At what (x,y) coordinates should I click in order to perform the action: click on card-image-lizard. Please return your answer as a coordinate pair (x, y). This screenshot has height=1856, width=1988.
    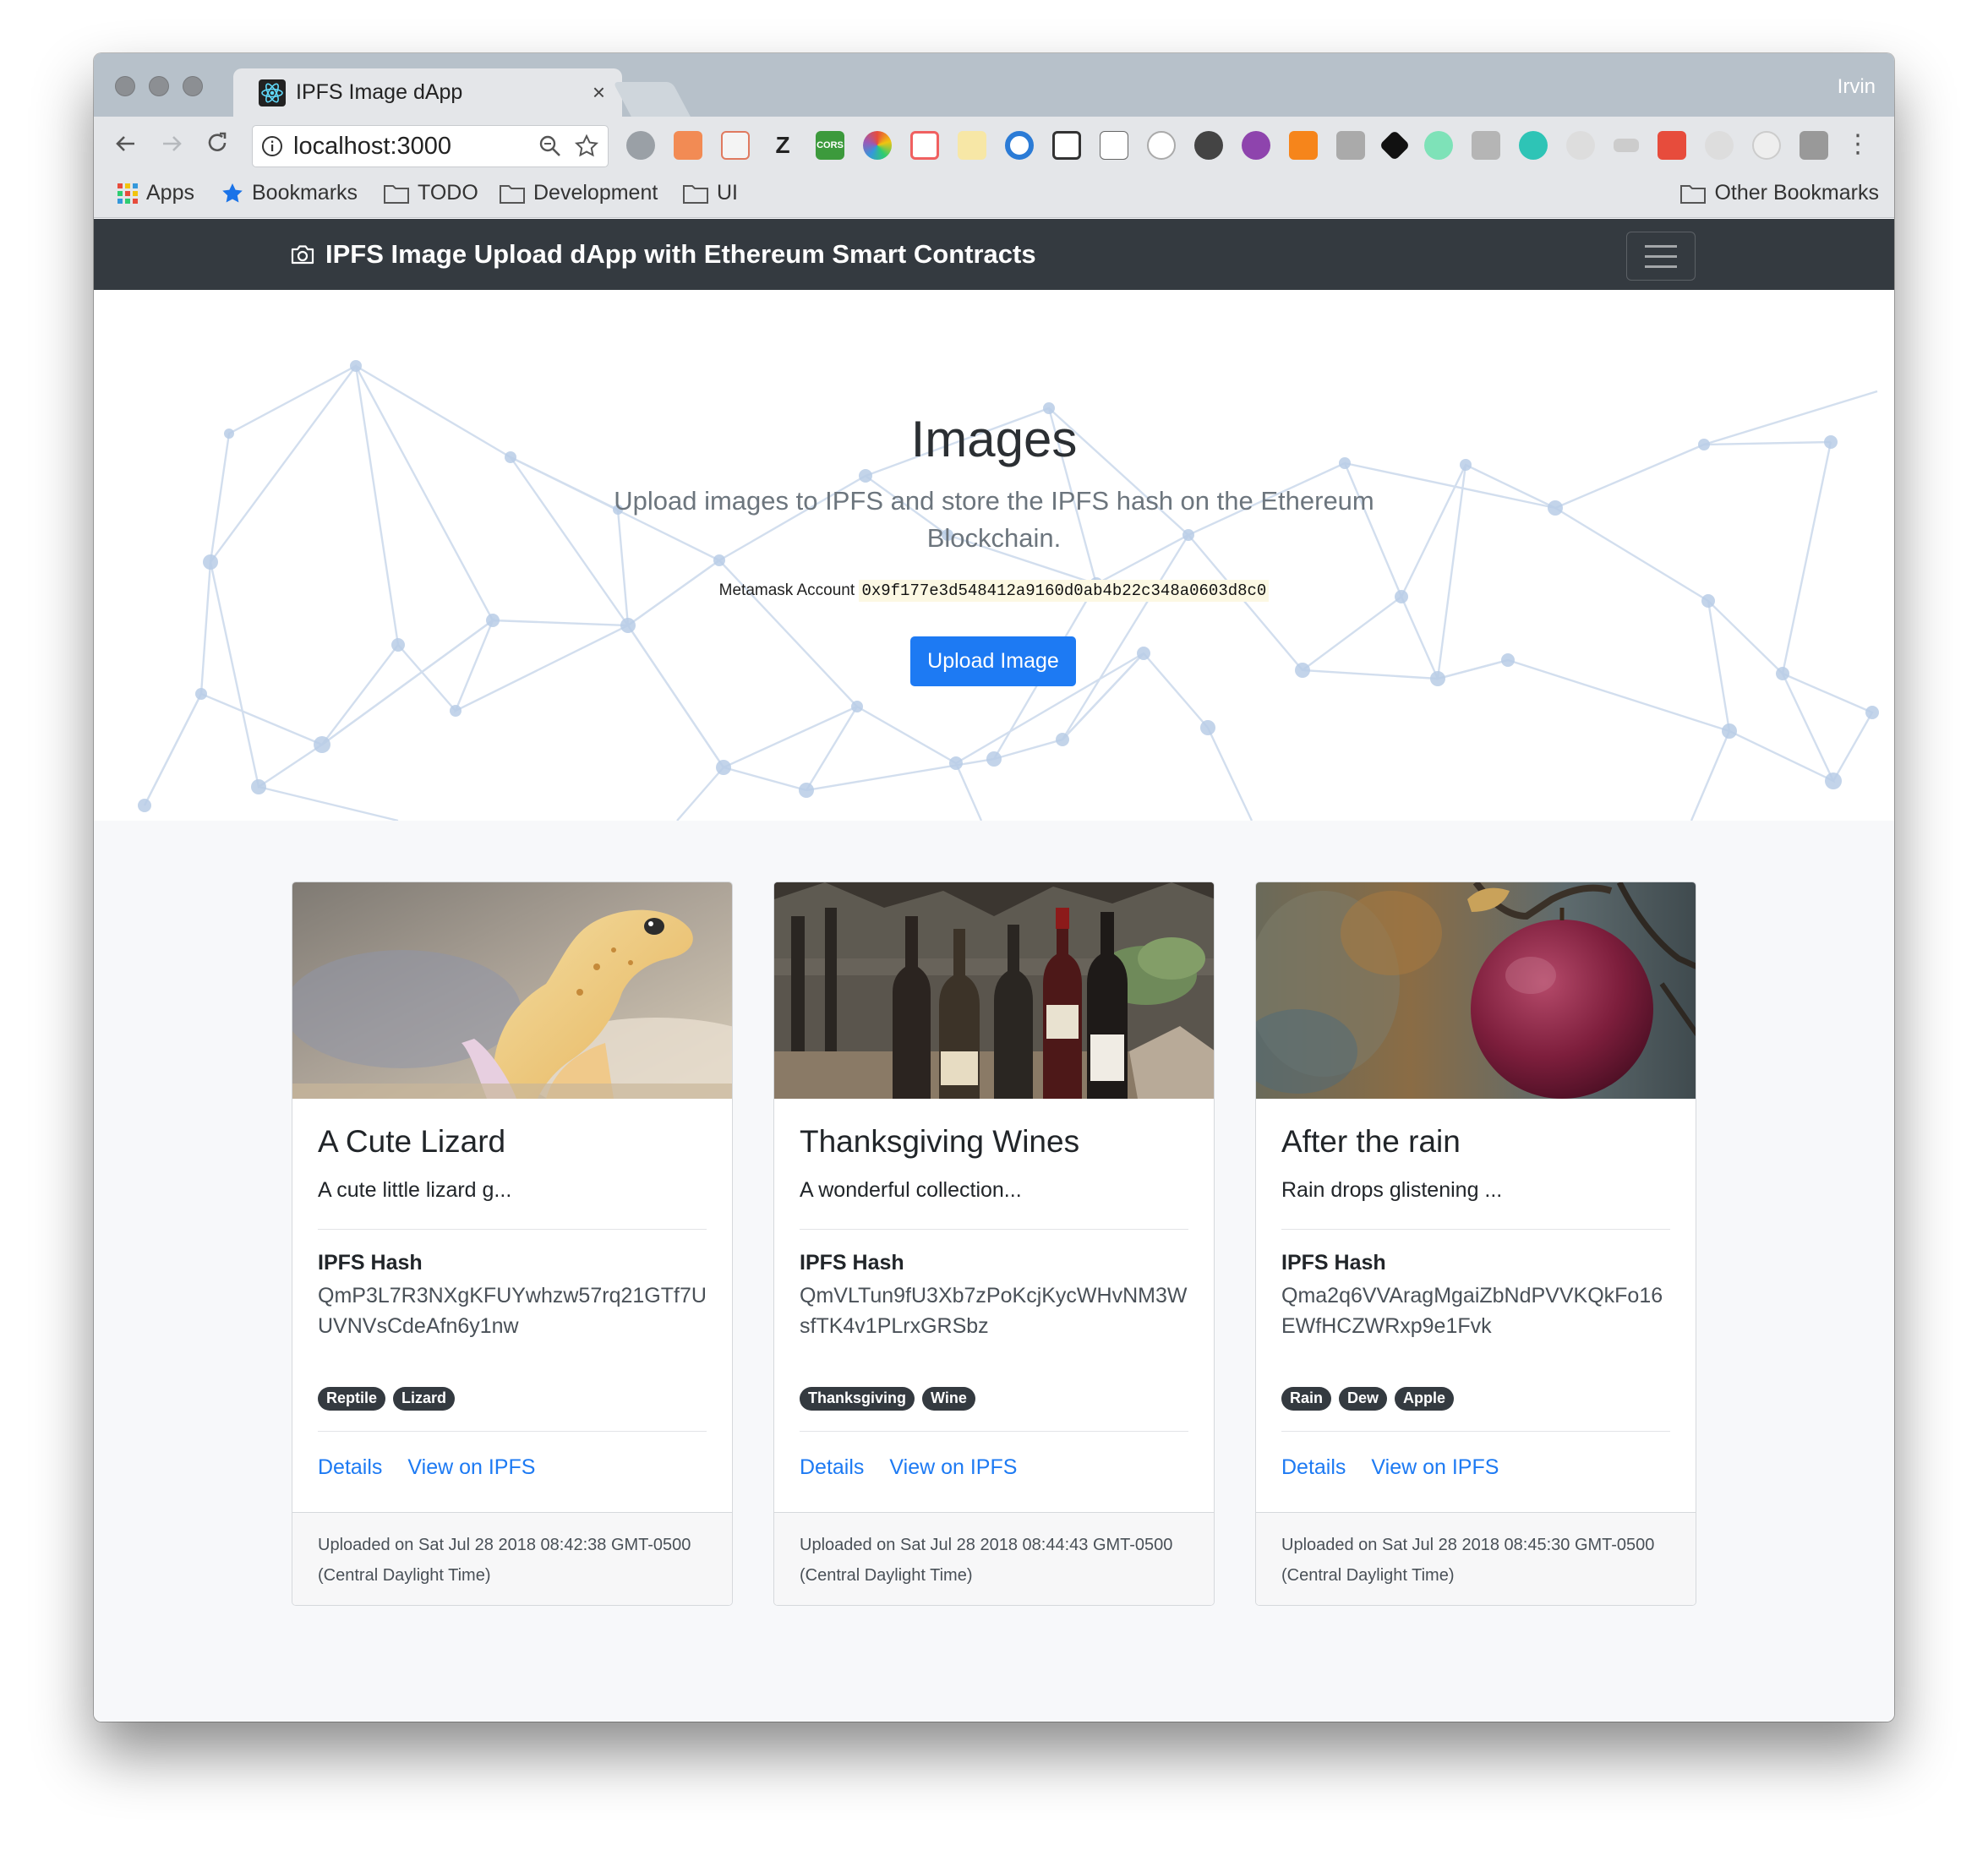
    Looking at the image, I should click on (512, 990).